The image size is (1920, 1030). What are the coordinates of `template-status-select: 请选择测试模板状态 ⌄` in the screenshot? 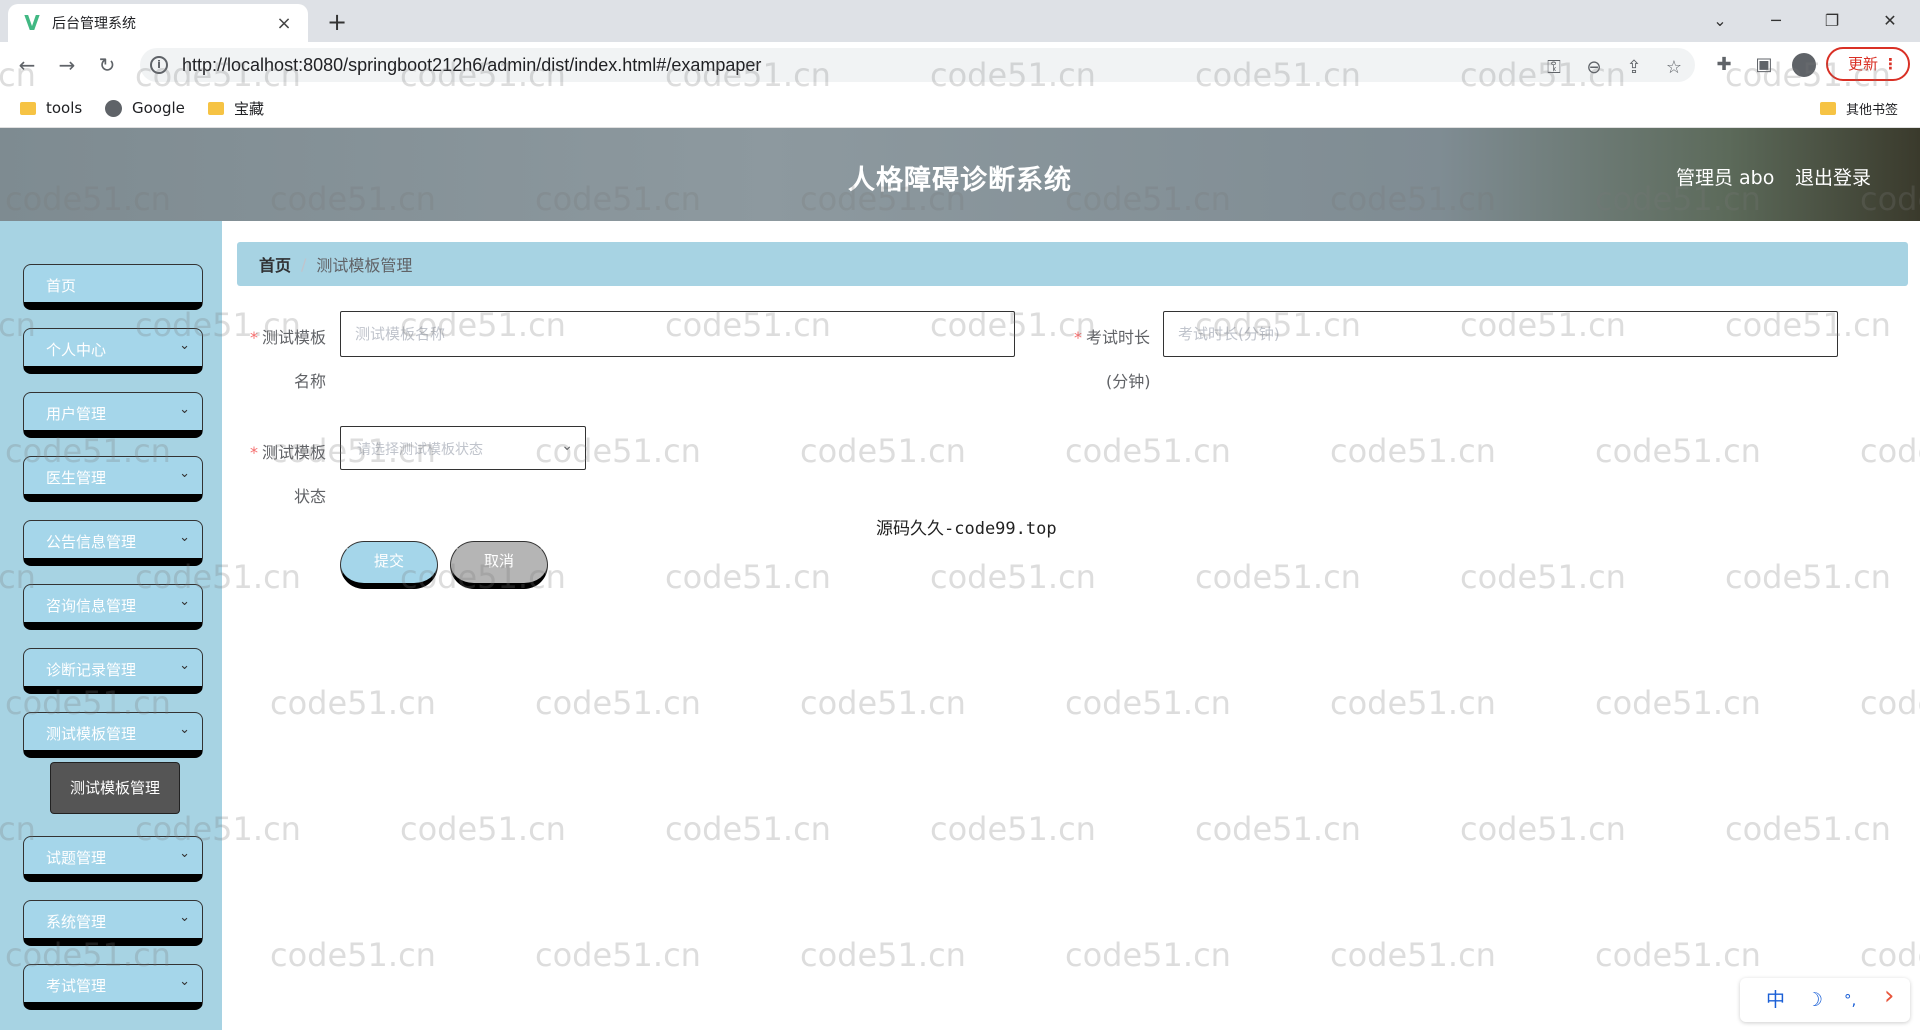 It's located at (463, 448).